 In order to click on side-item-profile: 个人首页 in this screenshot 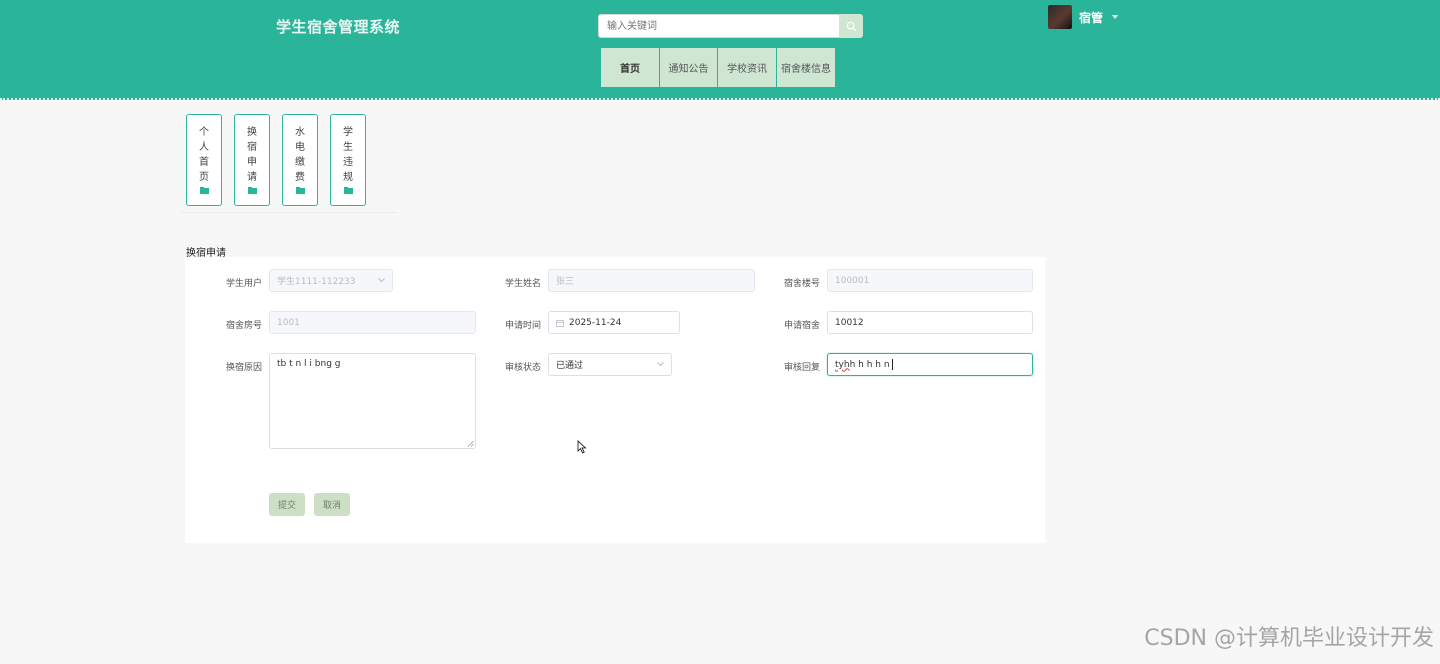, I will do `click(204, 160)`.